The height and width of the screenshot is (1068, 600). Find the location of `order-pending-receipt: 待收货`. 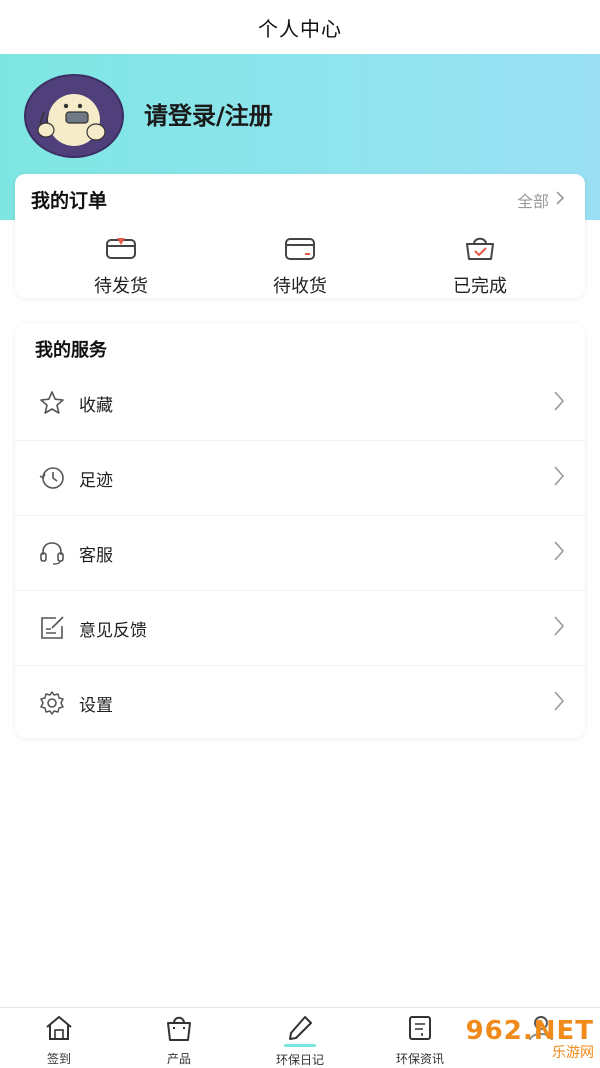

order-pending-receipt: 待收货 is located at coordinates (300, 266).